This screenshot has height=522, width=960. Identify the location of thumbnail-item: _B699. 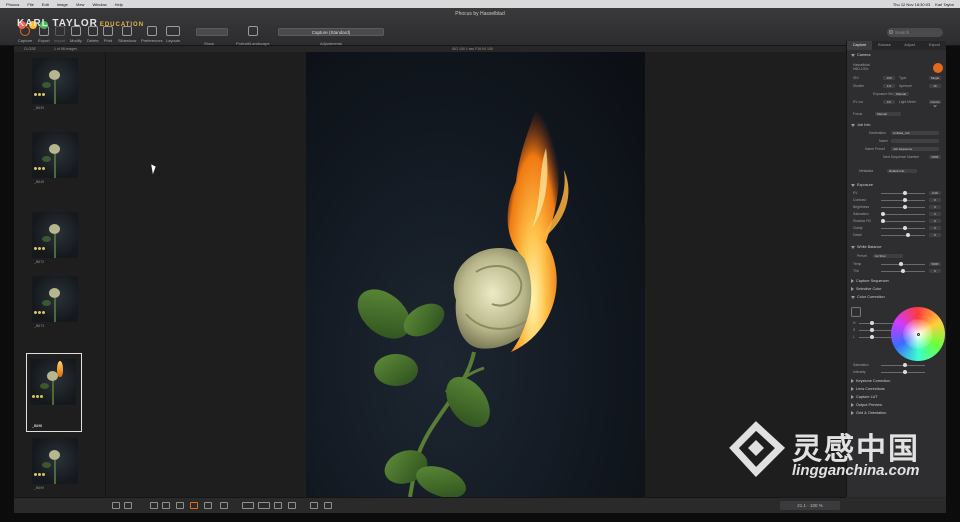
(61, 466).